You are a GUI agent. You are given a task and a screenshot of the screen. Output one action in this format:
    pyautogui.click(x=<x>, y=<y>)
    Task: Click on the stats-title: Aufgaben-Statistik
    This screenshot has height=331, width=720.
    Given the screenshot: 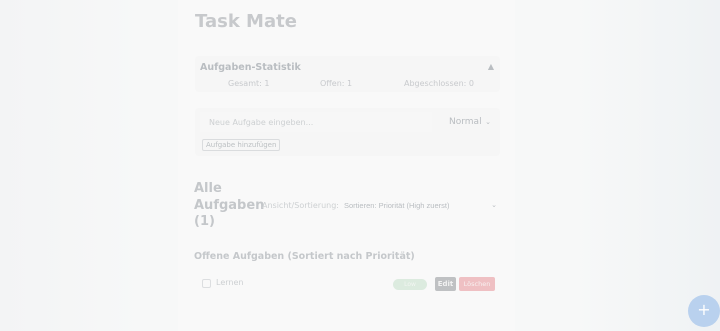 What is the action you would take?
    pyautogui.click(x=250, y=67)
    